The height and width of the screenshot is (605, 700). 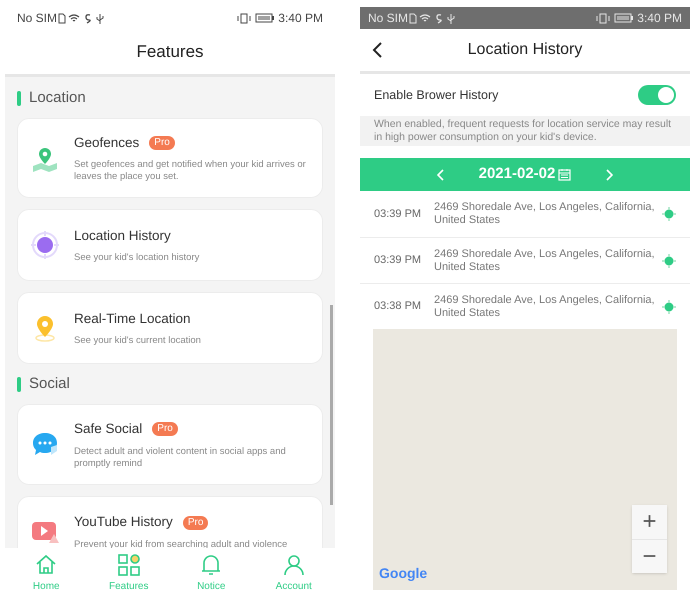 What do you see at coordinates (170, 51) in the screenshot?
I see `screen-title: Features` at bounding box center [170, 51].